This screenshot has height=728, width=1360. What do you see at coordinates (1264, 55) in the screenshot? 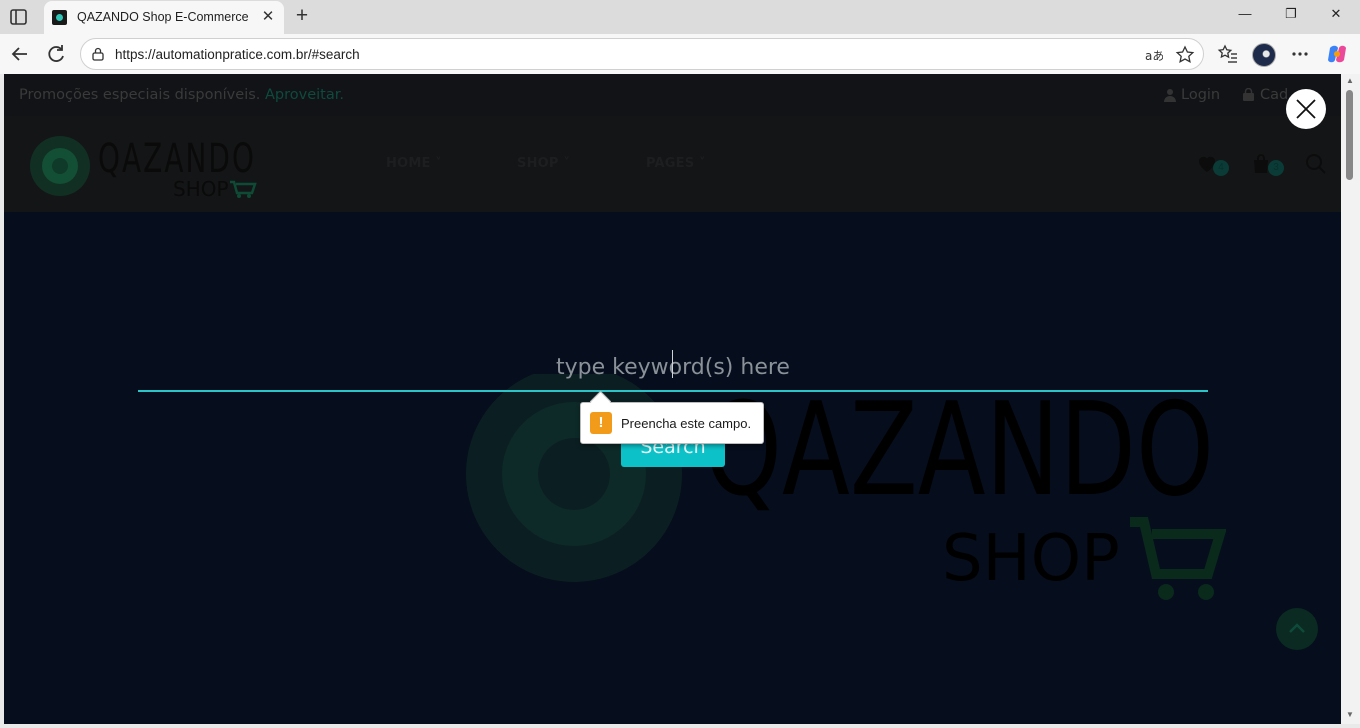
I see `profile-avatar` at bounding box center [1264, 55].